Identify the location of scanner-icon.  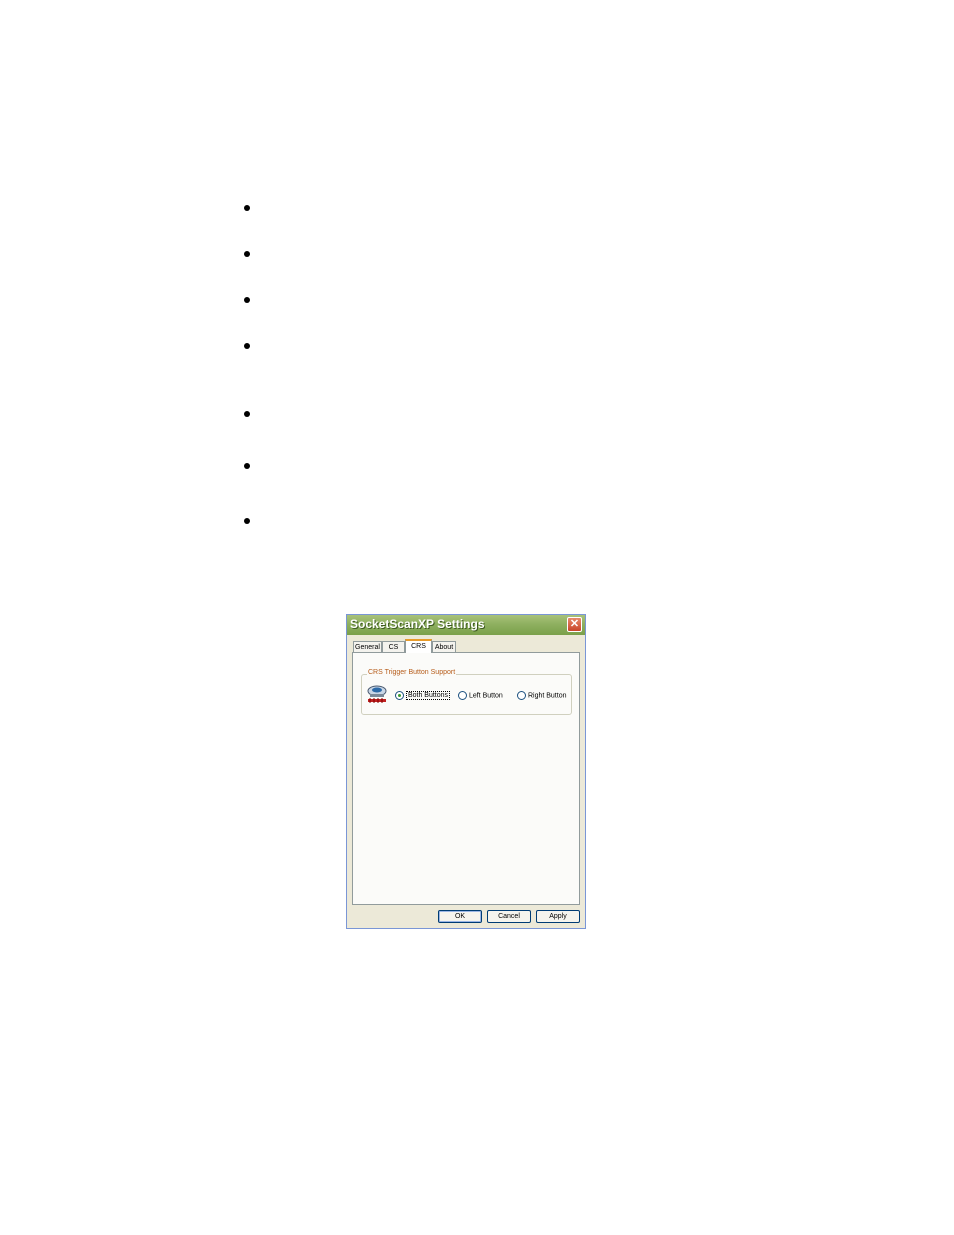
(377, 694).